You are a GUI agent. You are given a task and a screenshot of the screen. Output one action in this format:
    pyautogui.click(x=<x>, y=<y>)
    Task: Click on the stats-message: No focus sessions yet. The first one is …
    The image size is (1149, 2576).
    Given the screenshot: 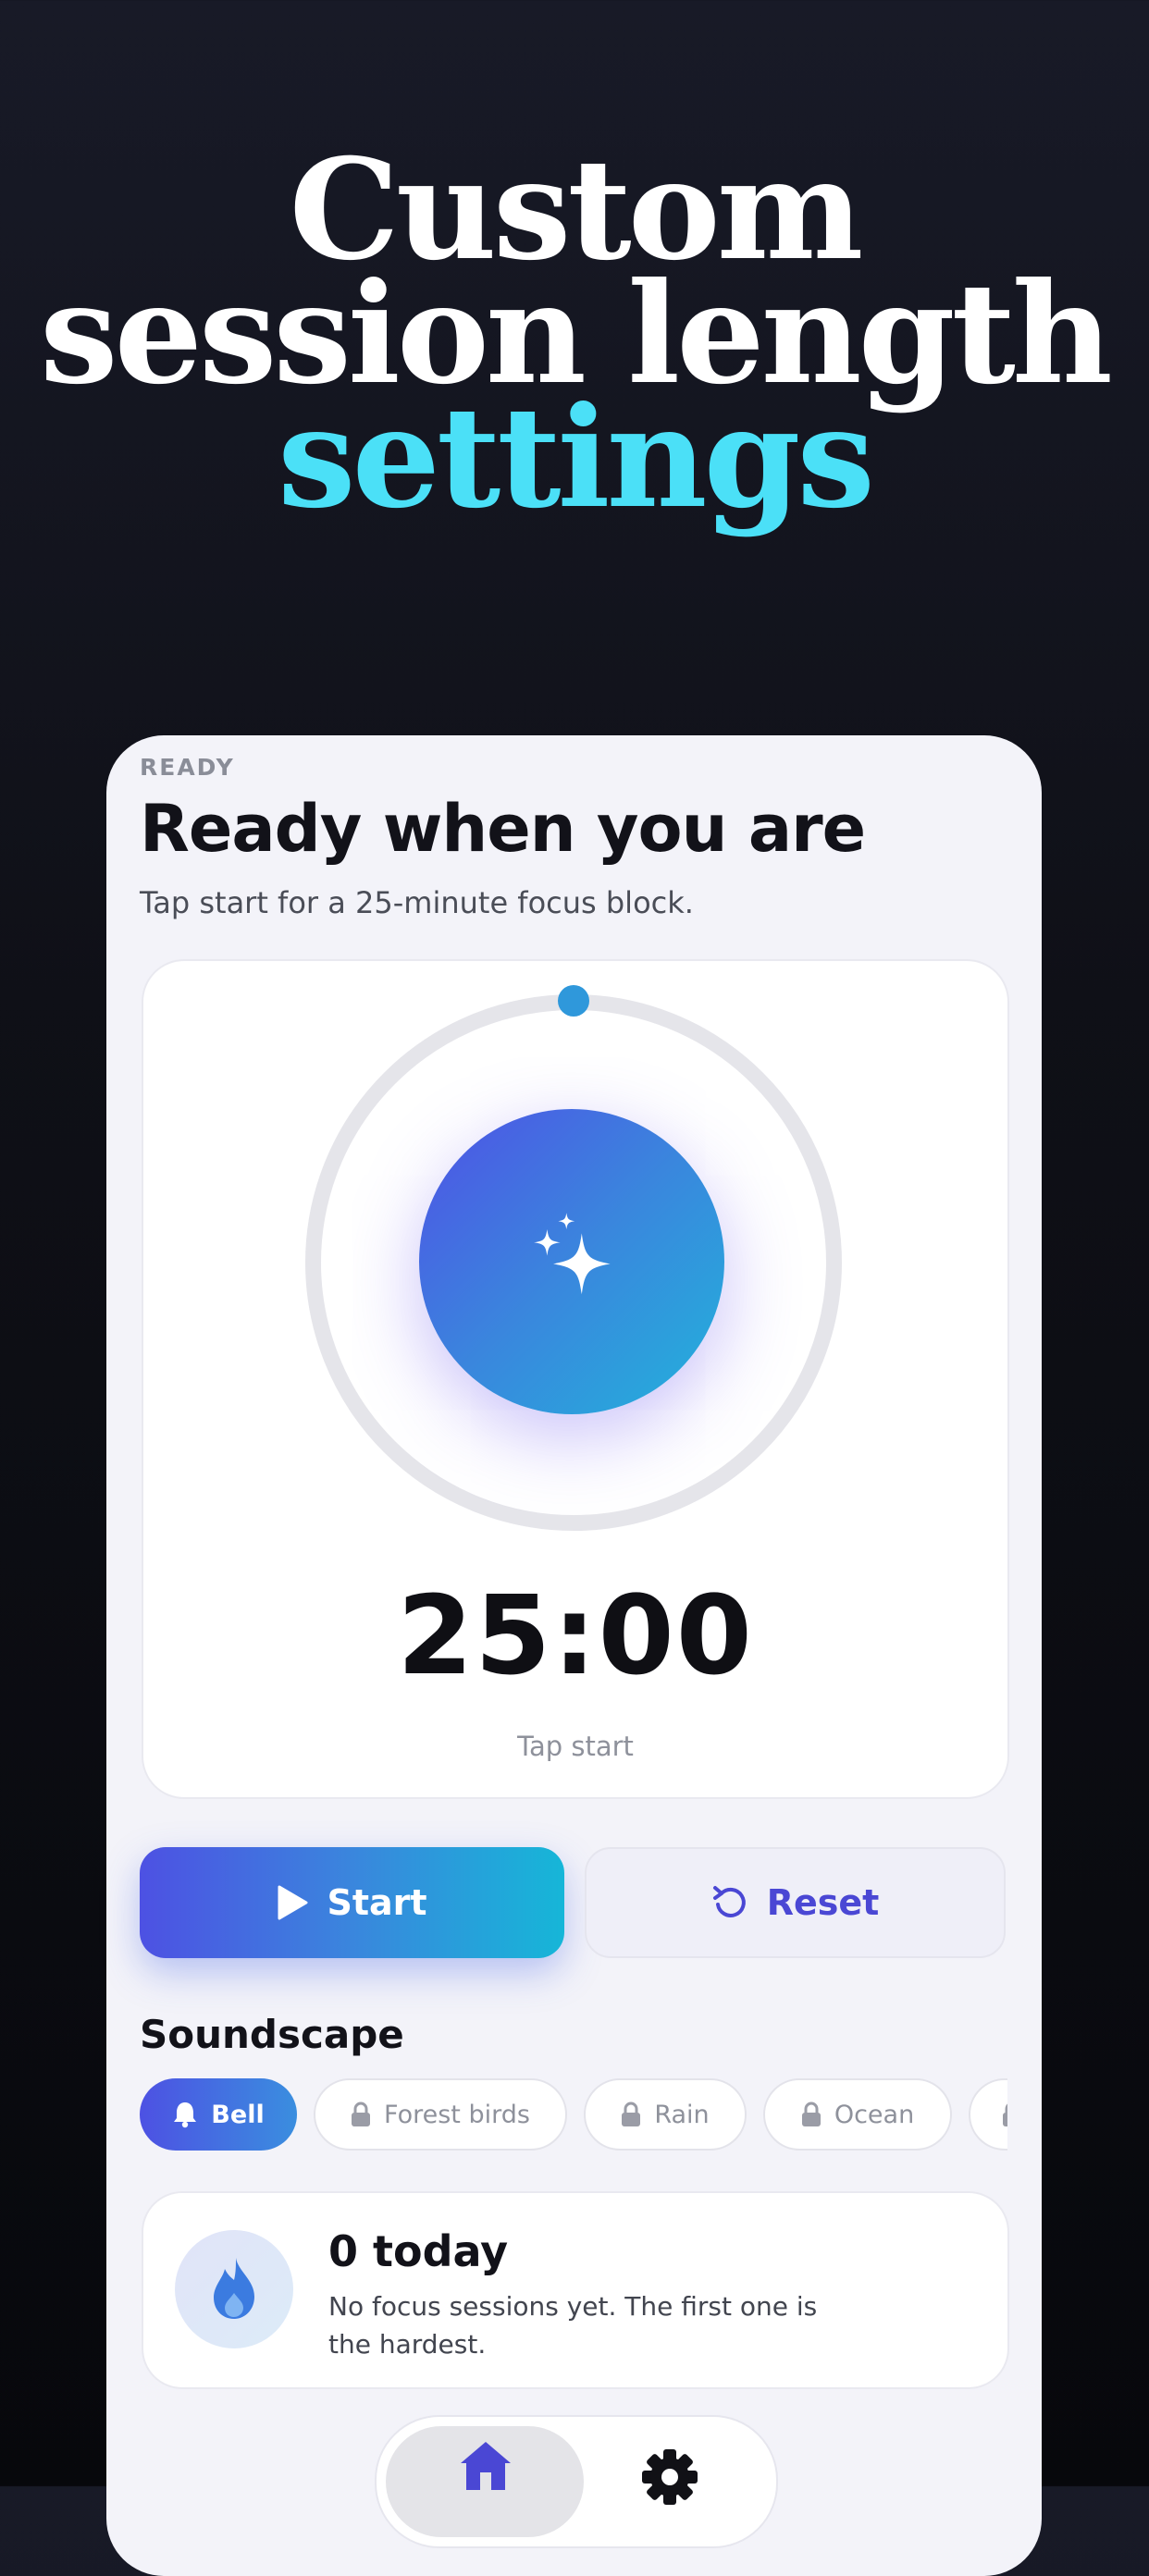 What is the action you would take?
    pyautogui.click(x=573, y=2325)
    